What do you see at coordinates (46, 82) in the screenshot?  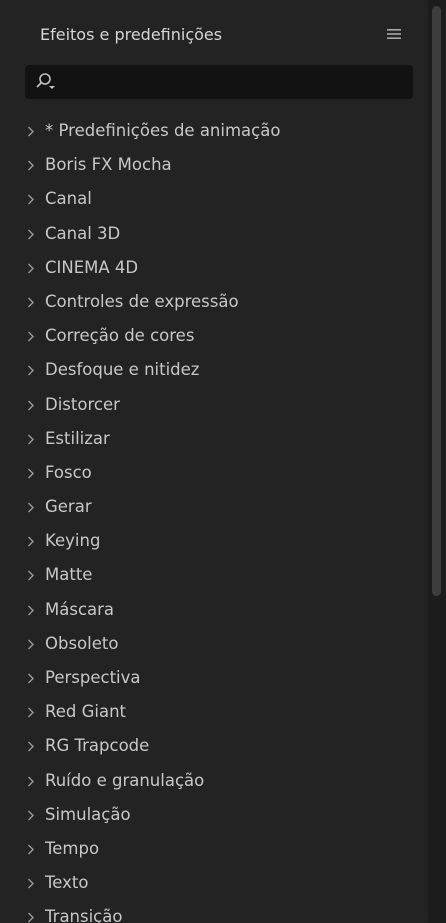 I see `search-icon` at bounding box center [46, 82].